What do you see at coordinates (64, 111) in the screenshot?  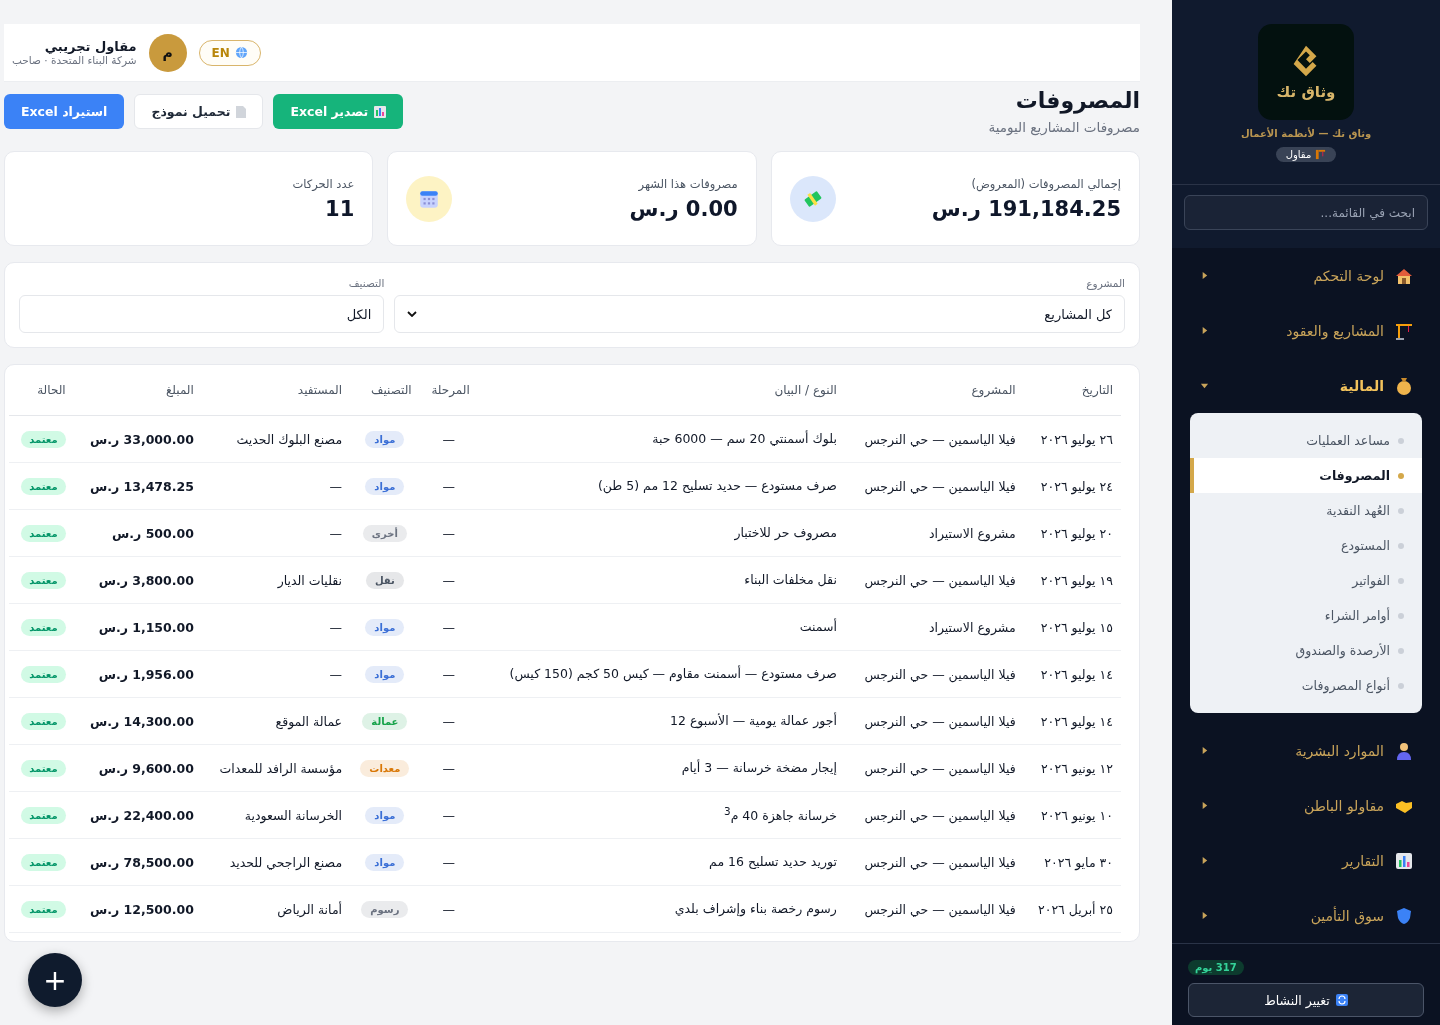 I see `import-button: استيراد Excel` at bounding box center [64, 111].